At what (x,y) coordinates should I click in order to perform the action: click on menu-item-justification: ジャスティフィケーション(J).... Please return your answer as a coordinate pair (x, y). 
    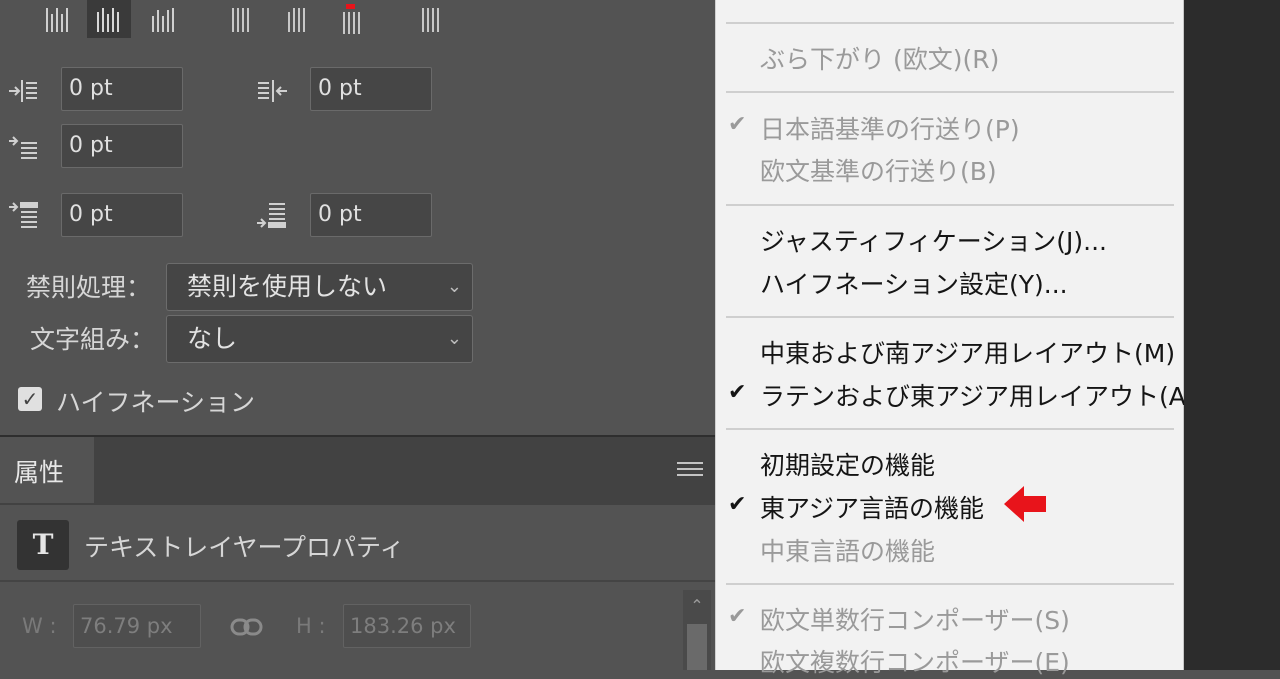
    Looking at the image, I should click on (933, 240).